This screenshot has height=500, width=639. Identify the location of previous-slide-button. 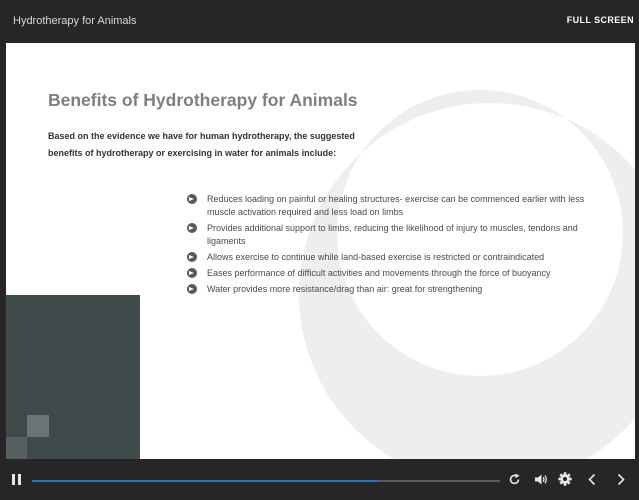
(592, 479).